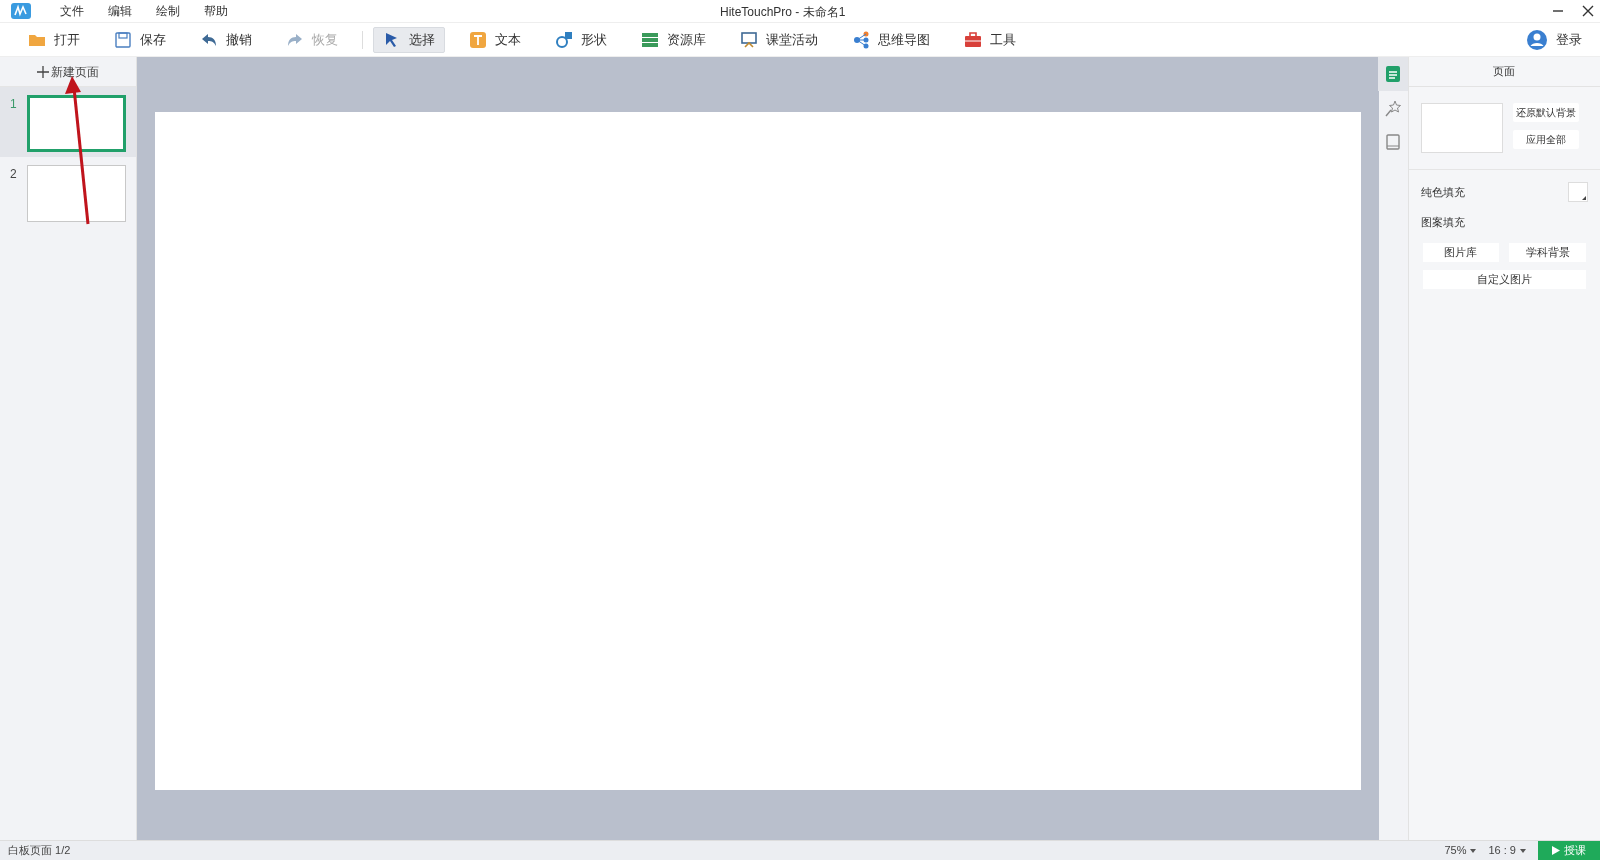 The width and height of the screenshot is (1600, 860). I want to click on new-page-button: 新建页面, so click(67, 71).